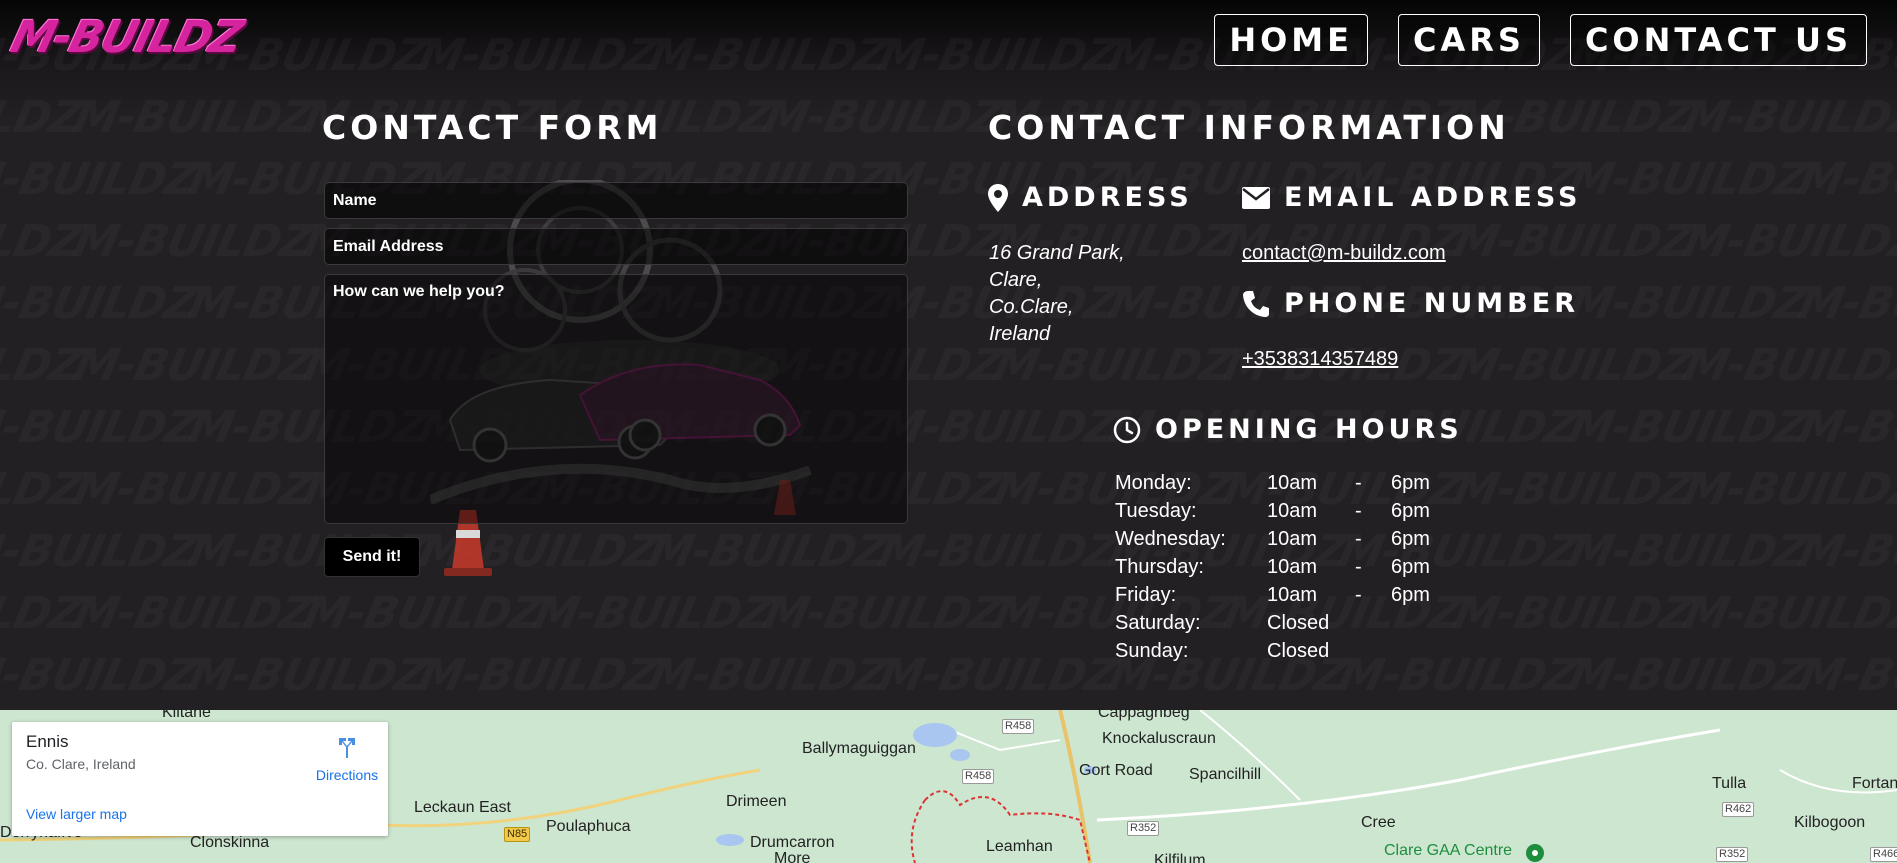 Image resolution: width=1897 pixels, height=863 pixels. I want to click on map-place-label: Poulaphuca, so click(588, 826).